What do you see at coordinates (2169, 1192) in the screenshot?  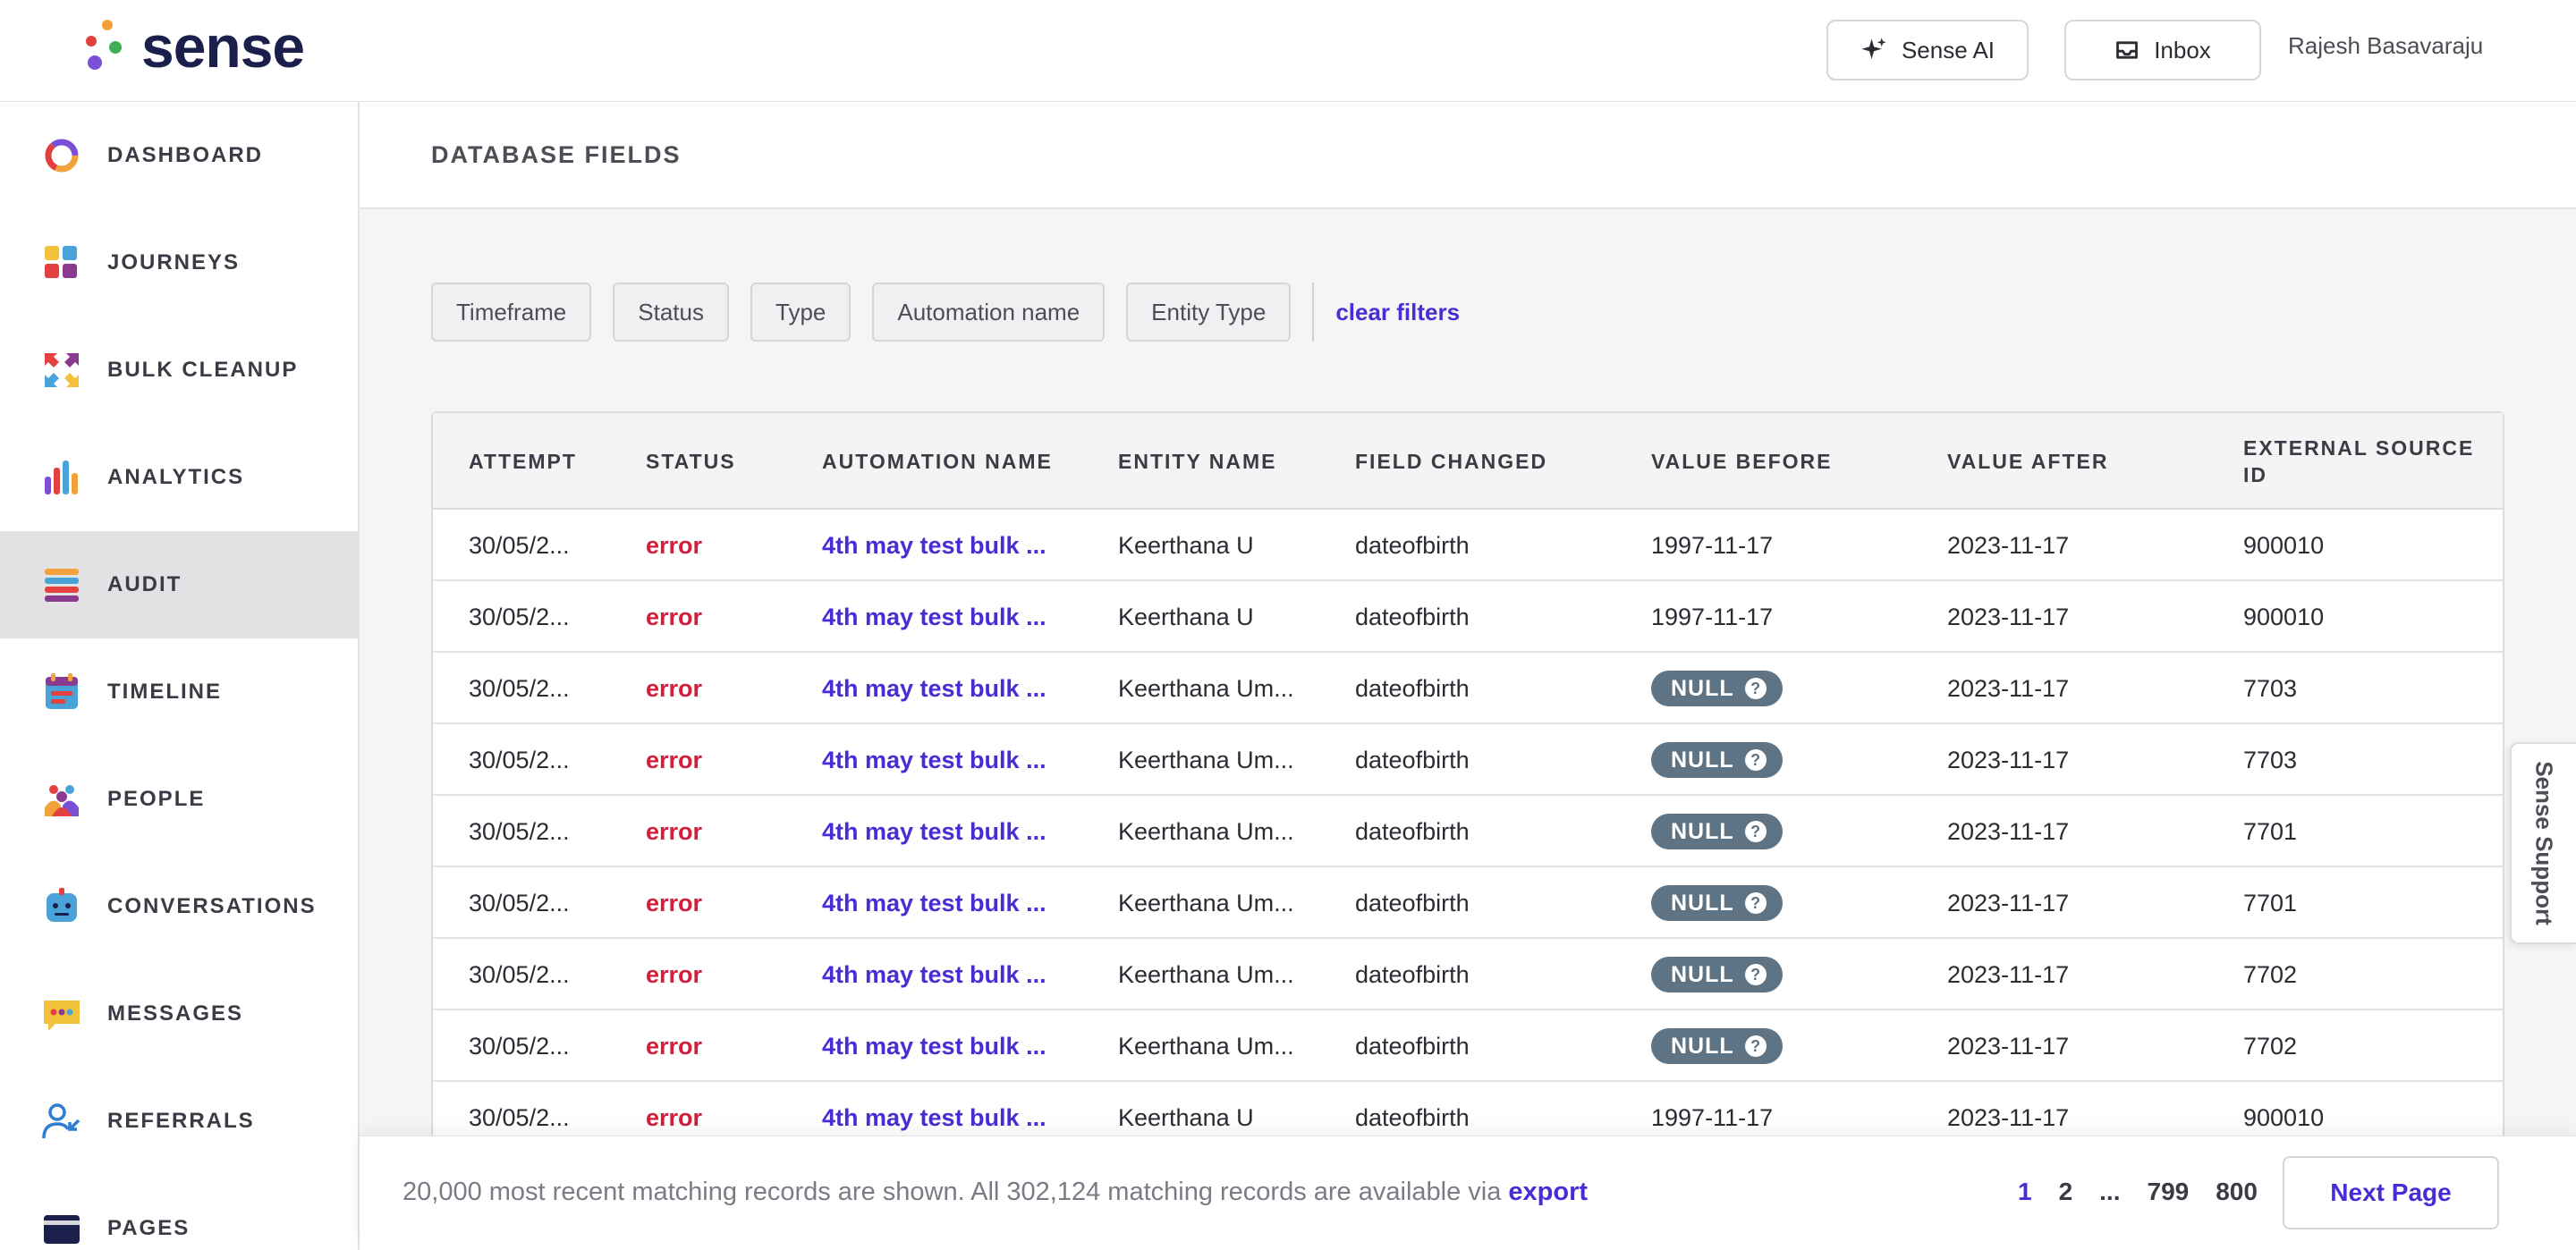 I see `page-link-799: 799` at bounding box center [2169, 1192].